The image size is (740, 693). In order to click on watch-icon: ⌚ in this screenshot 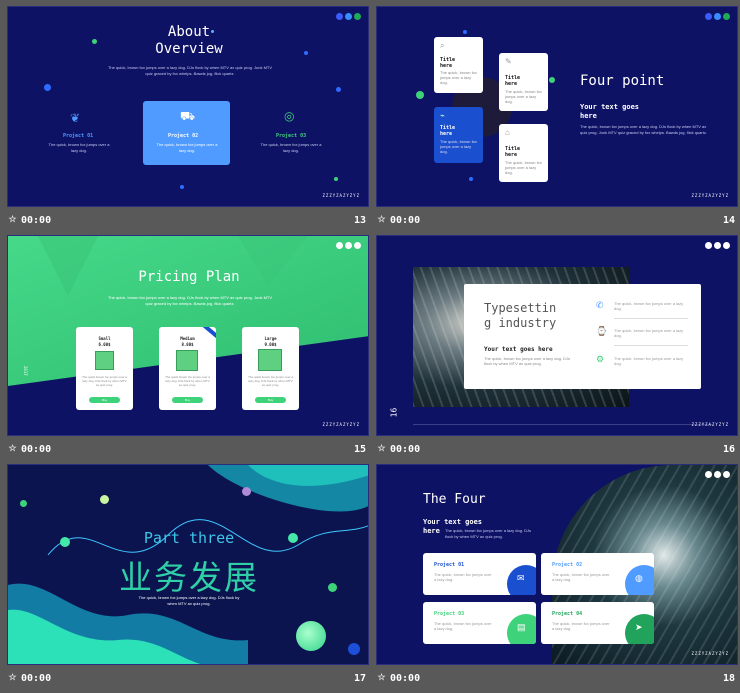, I will do `click(602, 331)`.